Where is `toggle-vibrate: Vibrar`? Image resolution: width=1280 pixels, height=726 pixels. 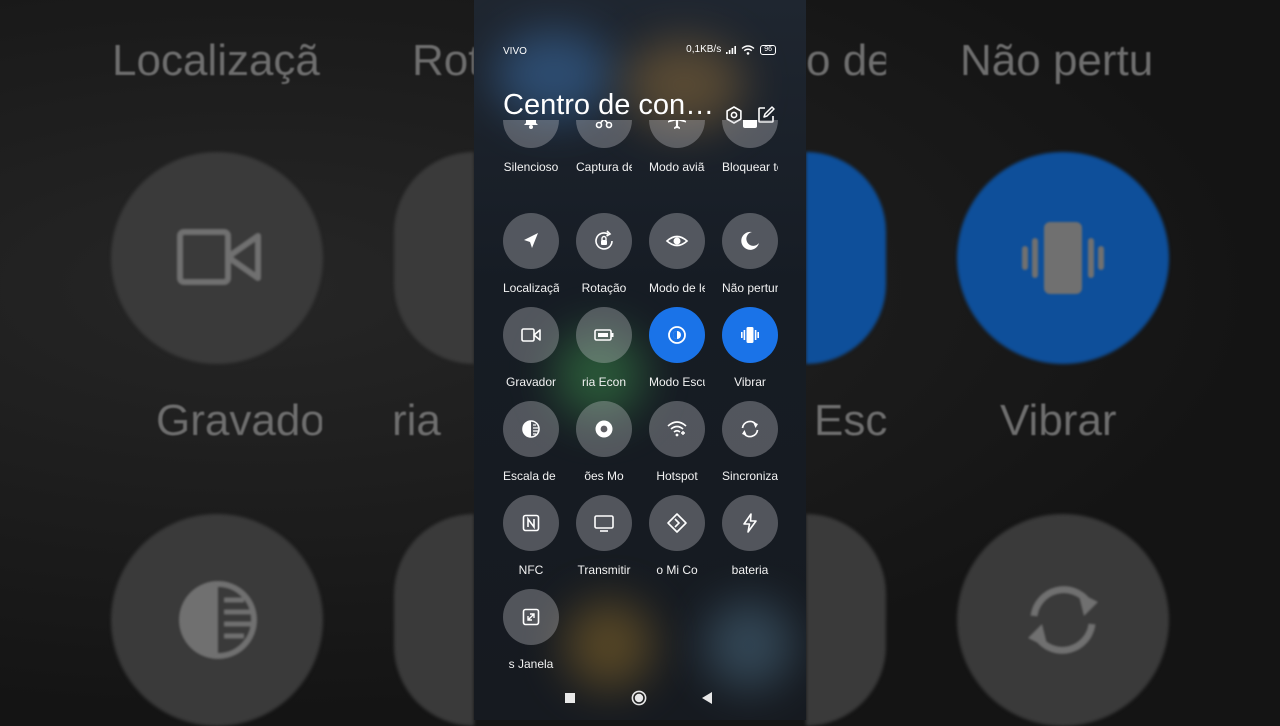
toggle-vibrate: Vibrar is located at coordinates (750, 348).